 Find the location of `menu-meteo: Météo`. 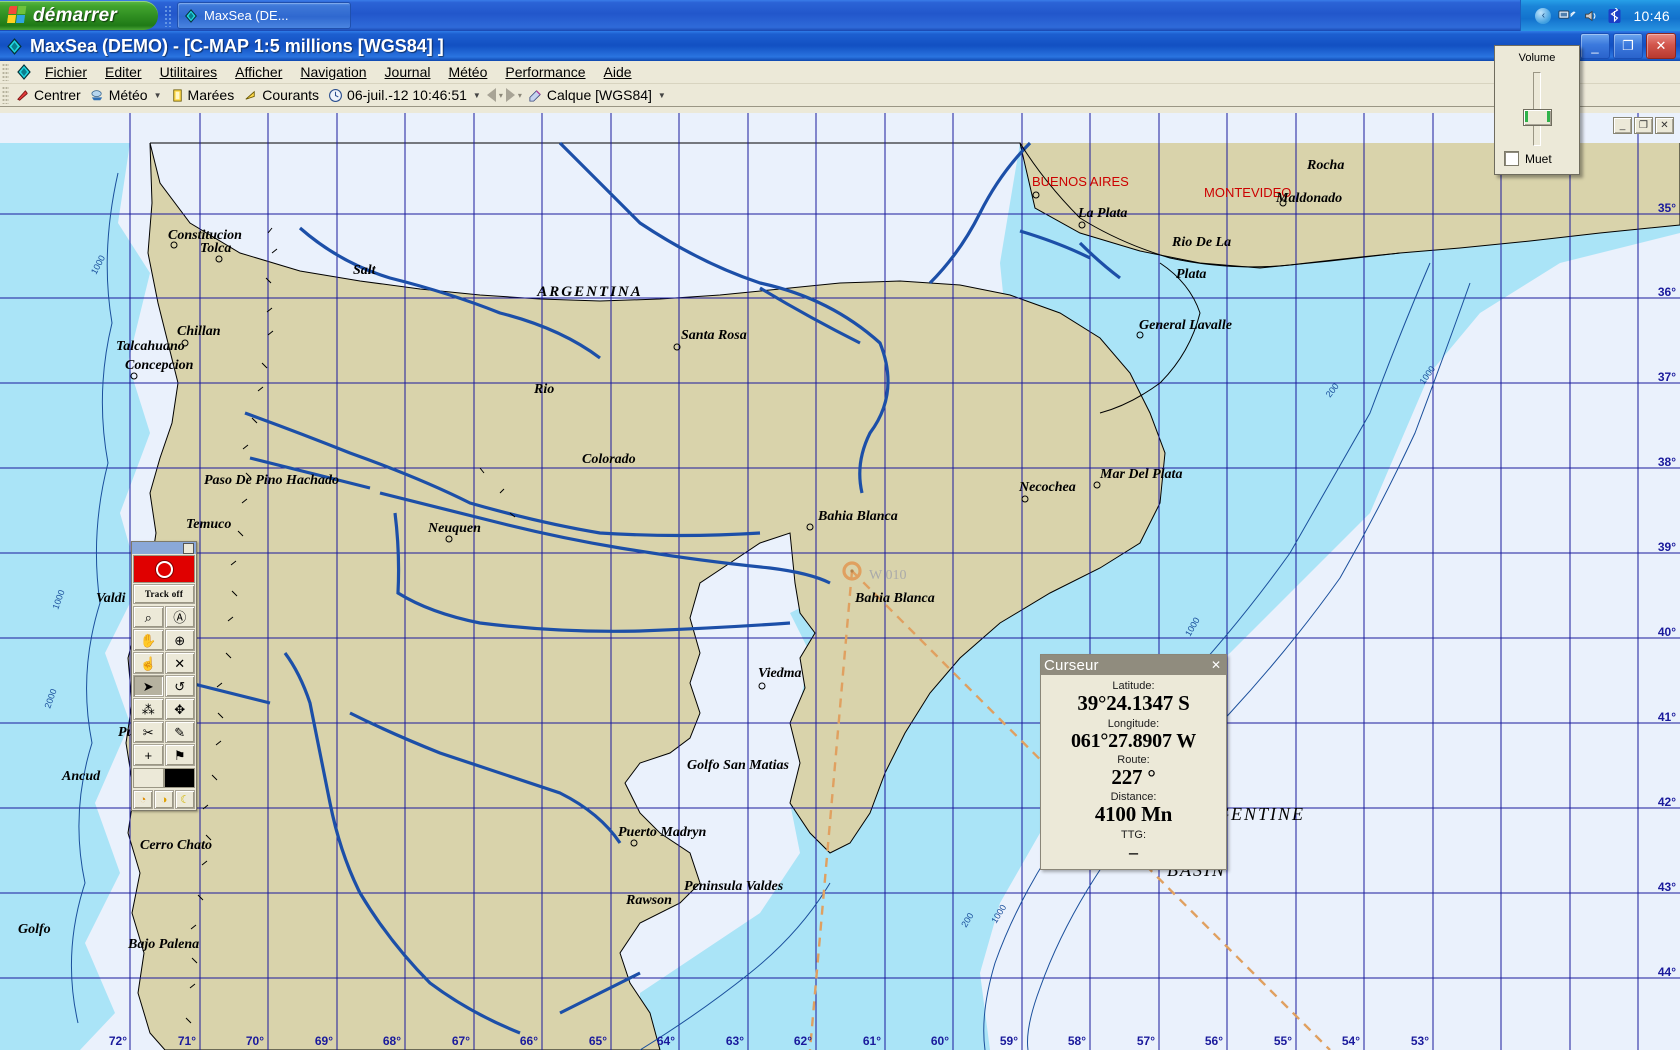

menu-meteo: Météo is located at coordinates (467, 72).